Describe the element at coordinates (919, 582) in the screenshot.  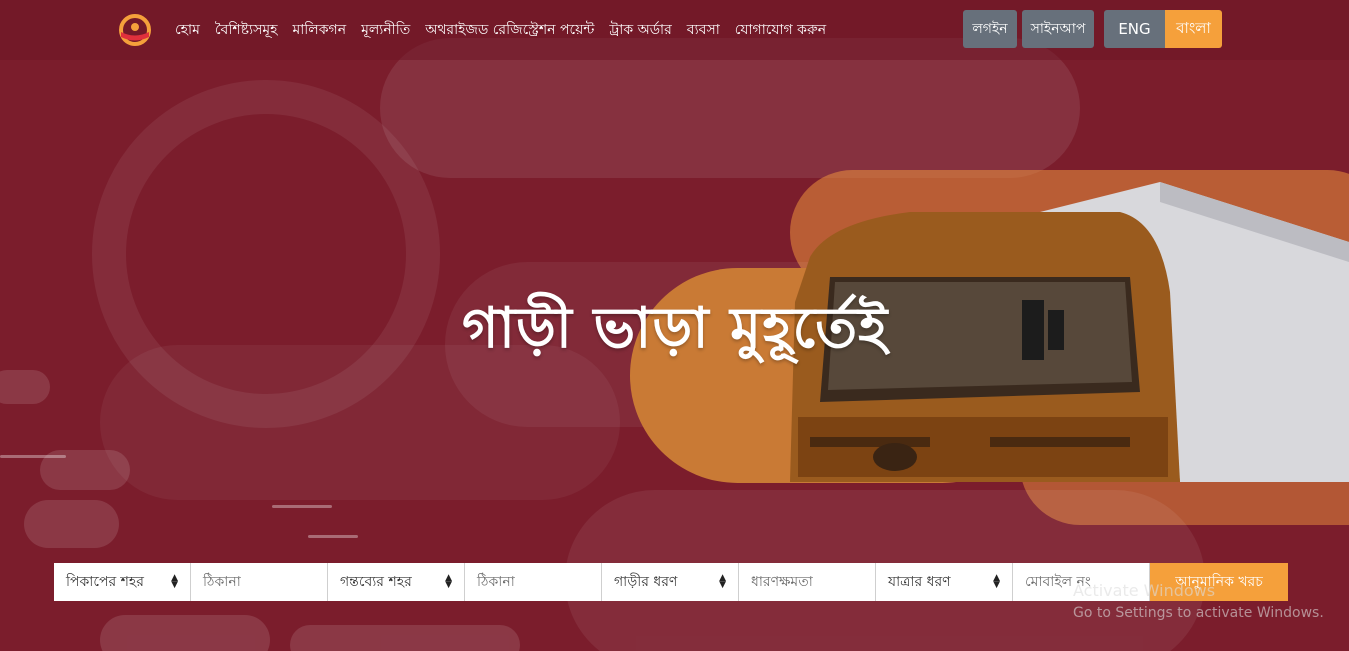
I see `trip-type-label: যাত্রার ধরণ` at that location.